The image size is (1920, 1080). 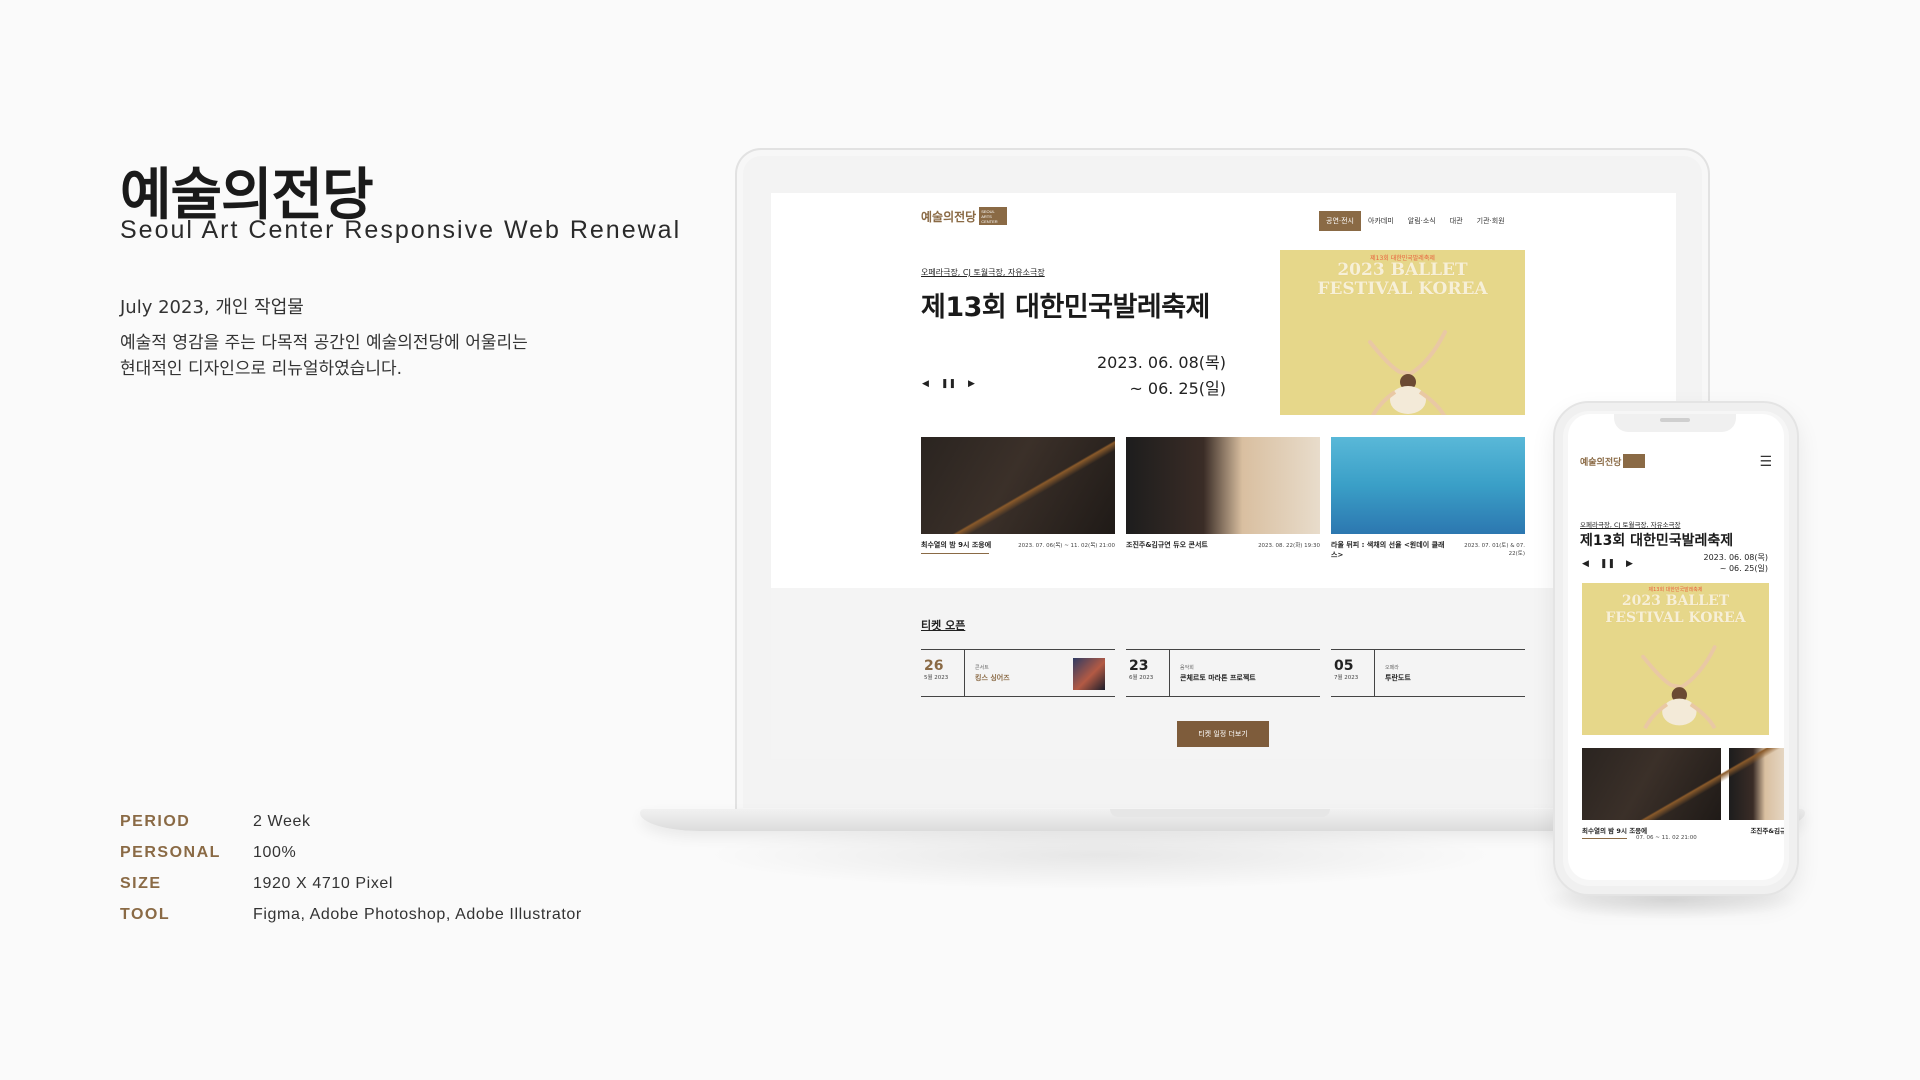 I want to click on ticket-item: 26 5월 2023 콘서트 킹스 싱어즈, so click(x=1018, y=673).